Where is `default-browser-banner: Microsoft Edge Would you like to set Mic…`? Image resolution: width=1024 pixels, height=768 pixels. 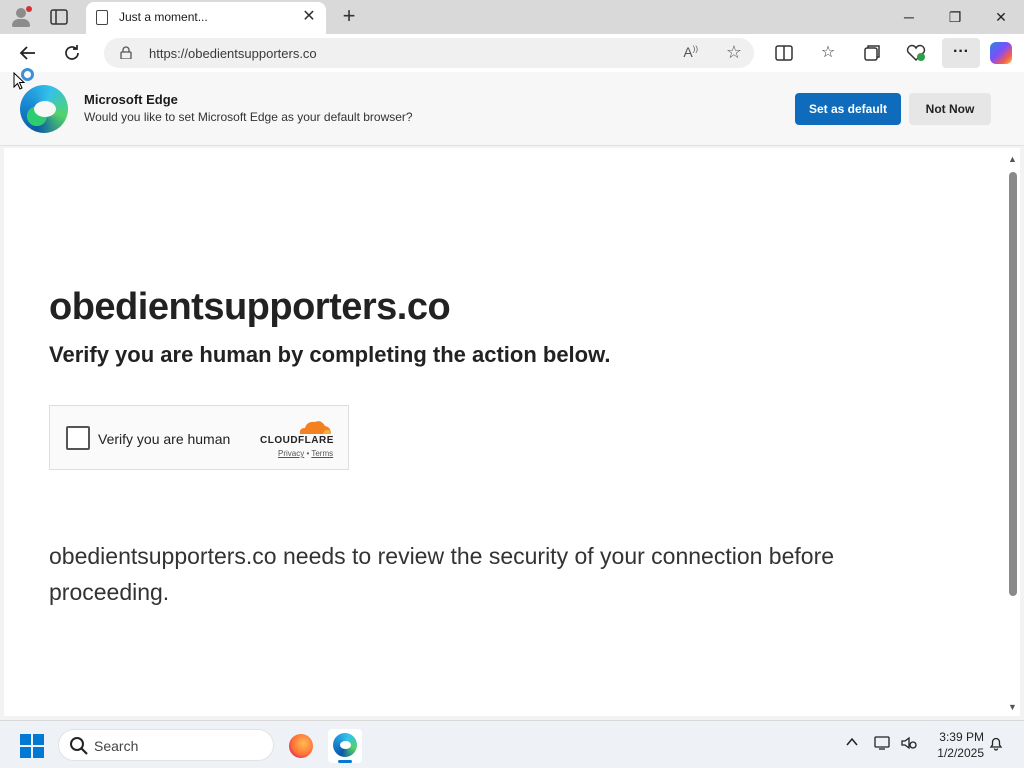
default-browser-banner: Microsoft Edge Would you like to set Mic… is located at coordinates (512, 109).